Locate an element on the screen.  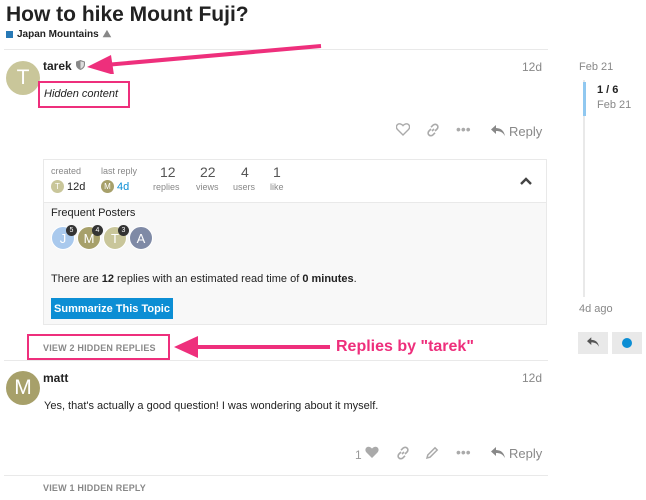
last-reply-info: M 4d is located at coordinates (115, 186).